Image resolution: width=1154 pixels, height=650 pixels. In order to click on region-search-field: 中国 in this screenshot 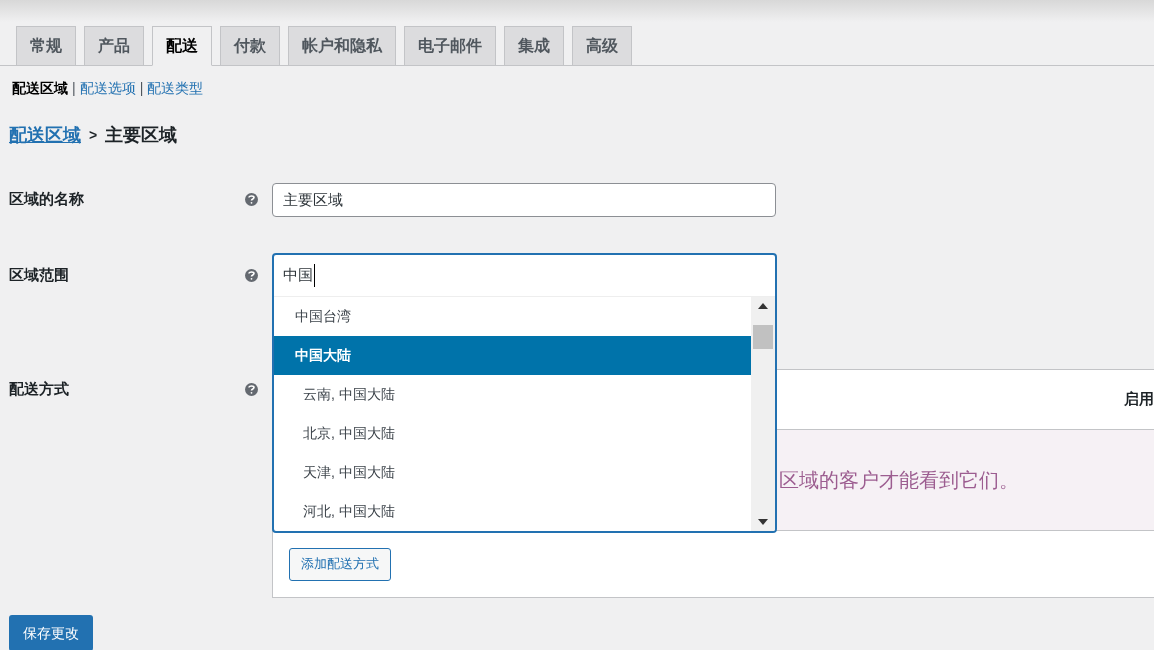, I will do `click(299, 275)`.